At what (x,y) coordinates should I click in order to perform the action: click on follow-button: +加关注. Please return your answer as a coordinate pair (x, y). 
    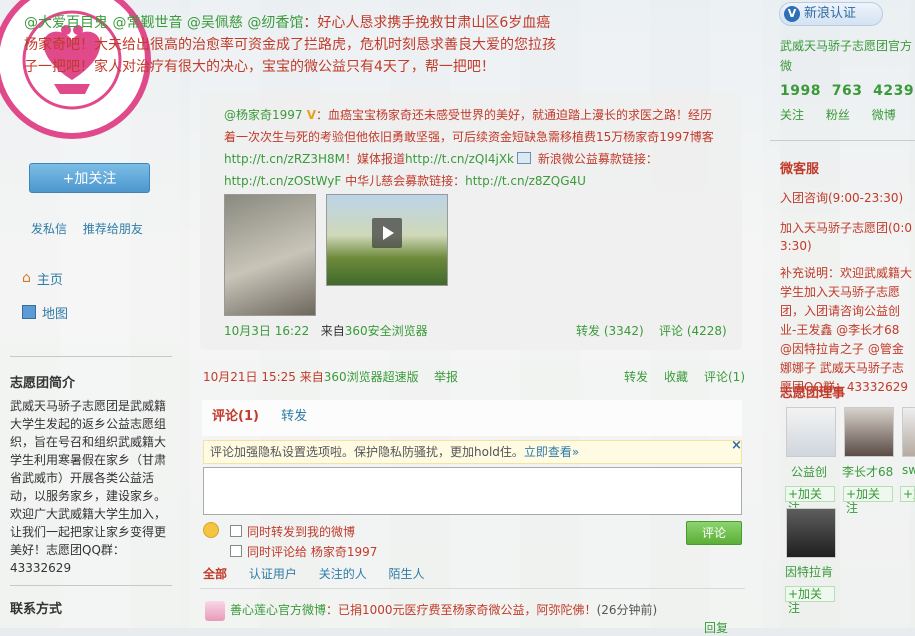
    Looking at the image, I should click on (89, 178).